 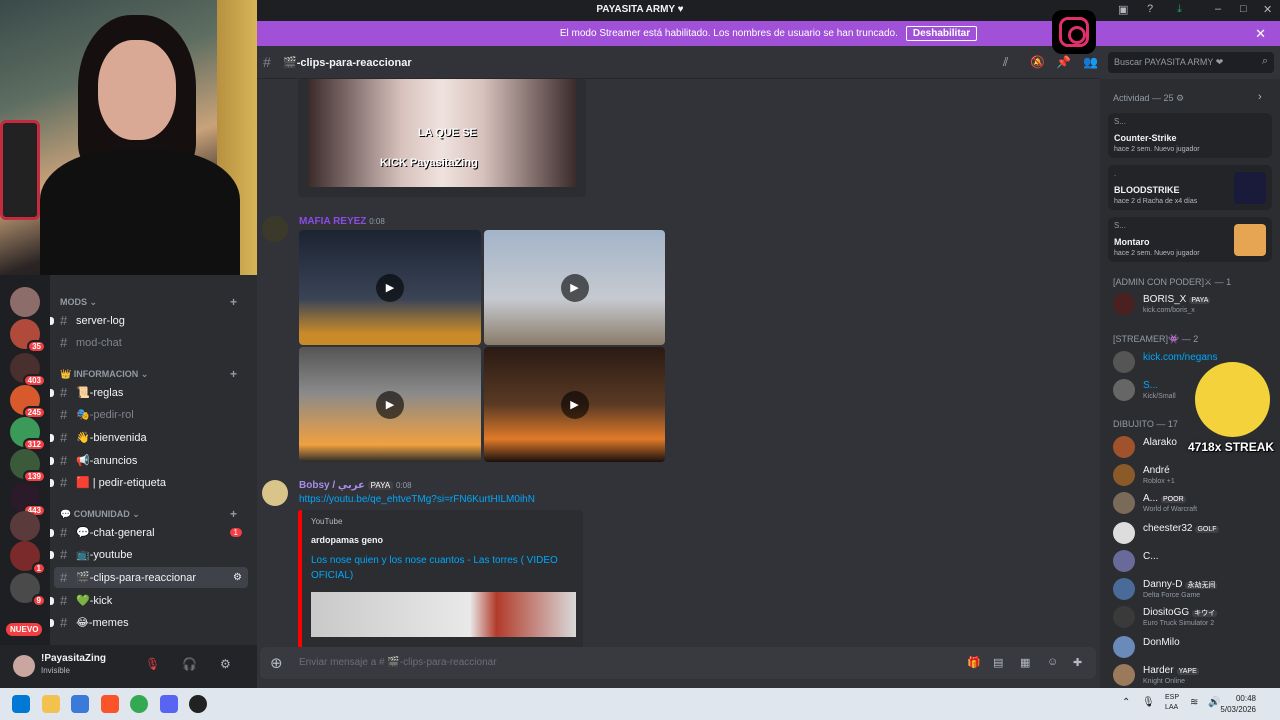 I want to click on channel-memes: # 😂-memes, so click(x=149, y=622).